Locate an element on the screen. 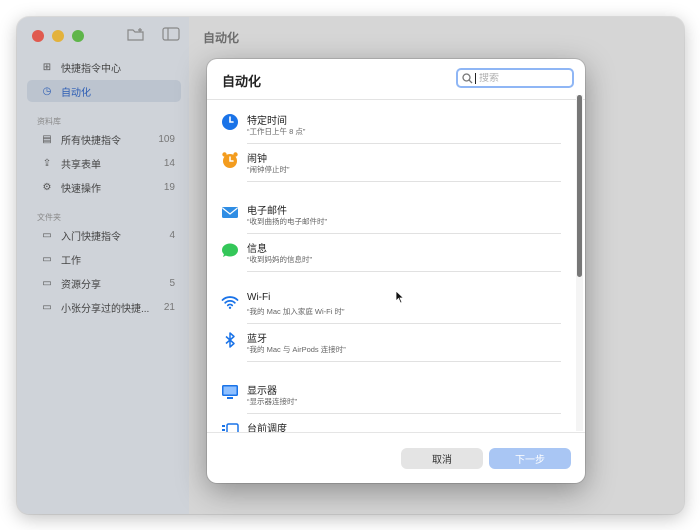 This screenshot has width=700, height=530. sidebar-item-folder-starter: ▭ 入门快捷指令 4 is located at coordinates (104, 235).